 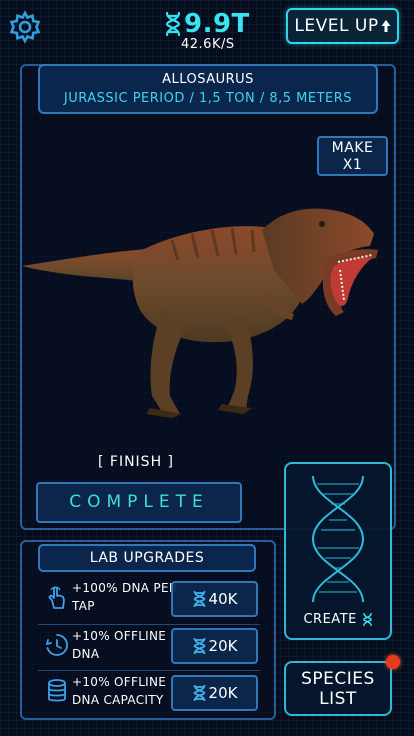 I want to click on upgrade-cost: 40K, so click(x=223, y=599).